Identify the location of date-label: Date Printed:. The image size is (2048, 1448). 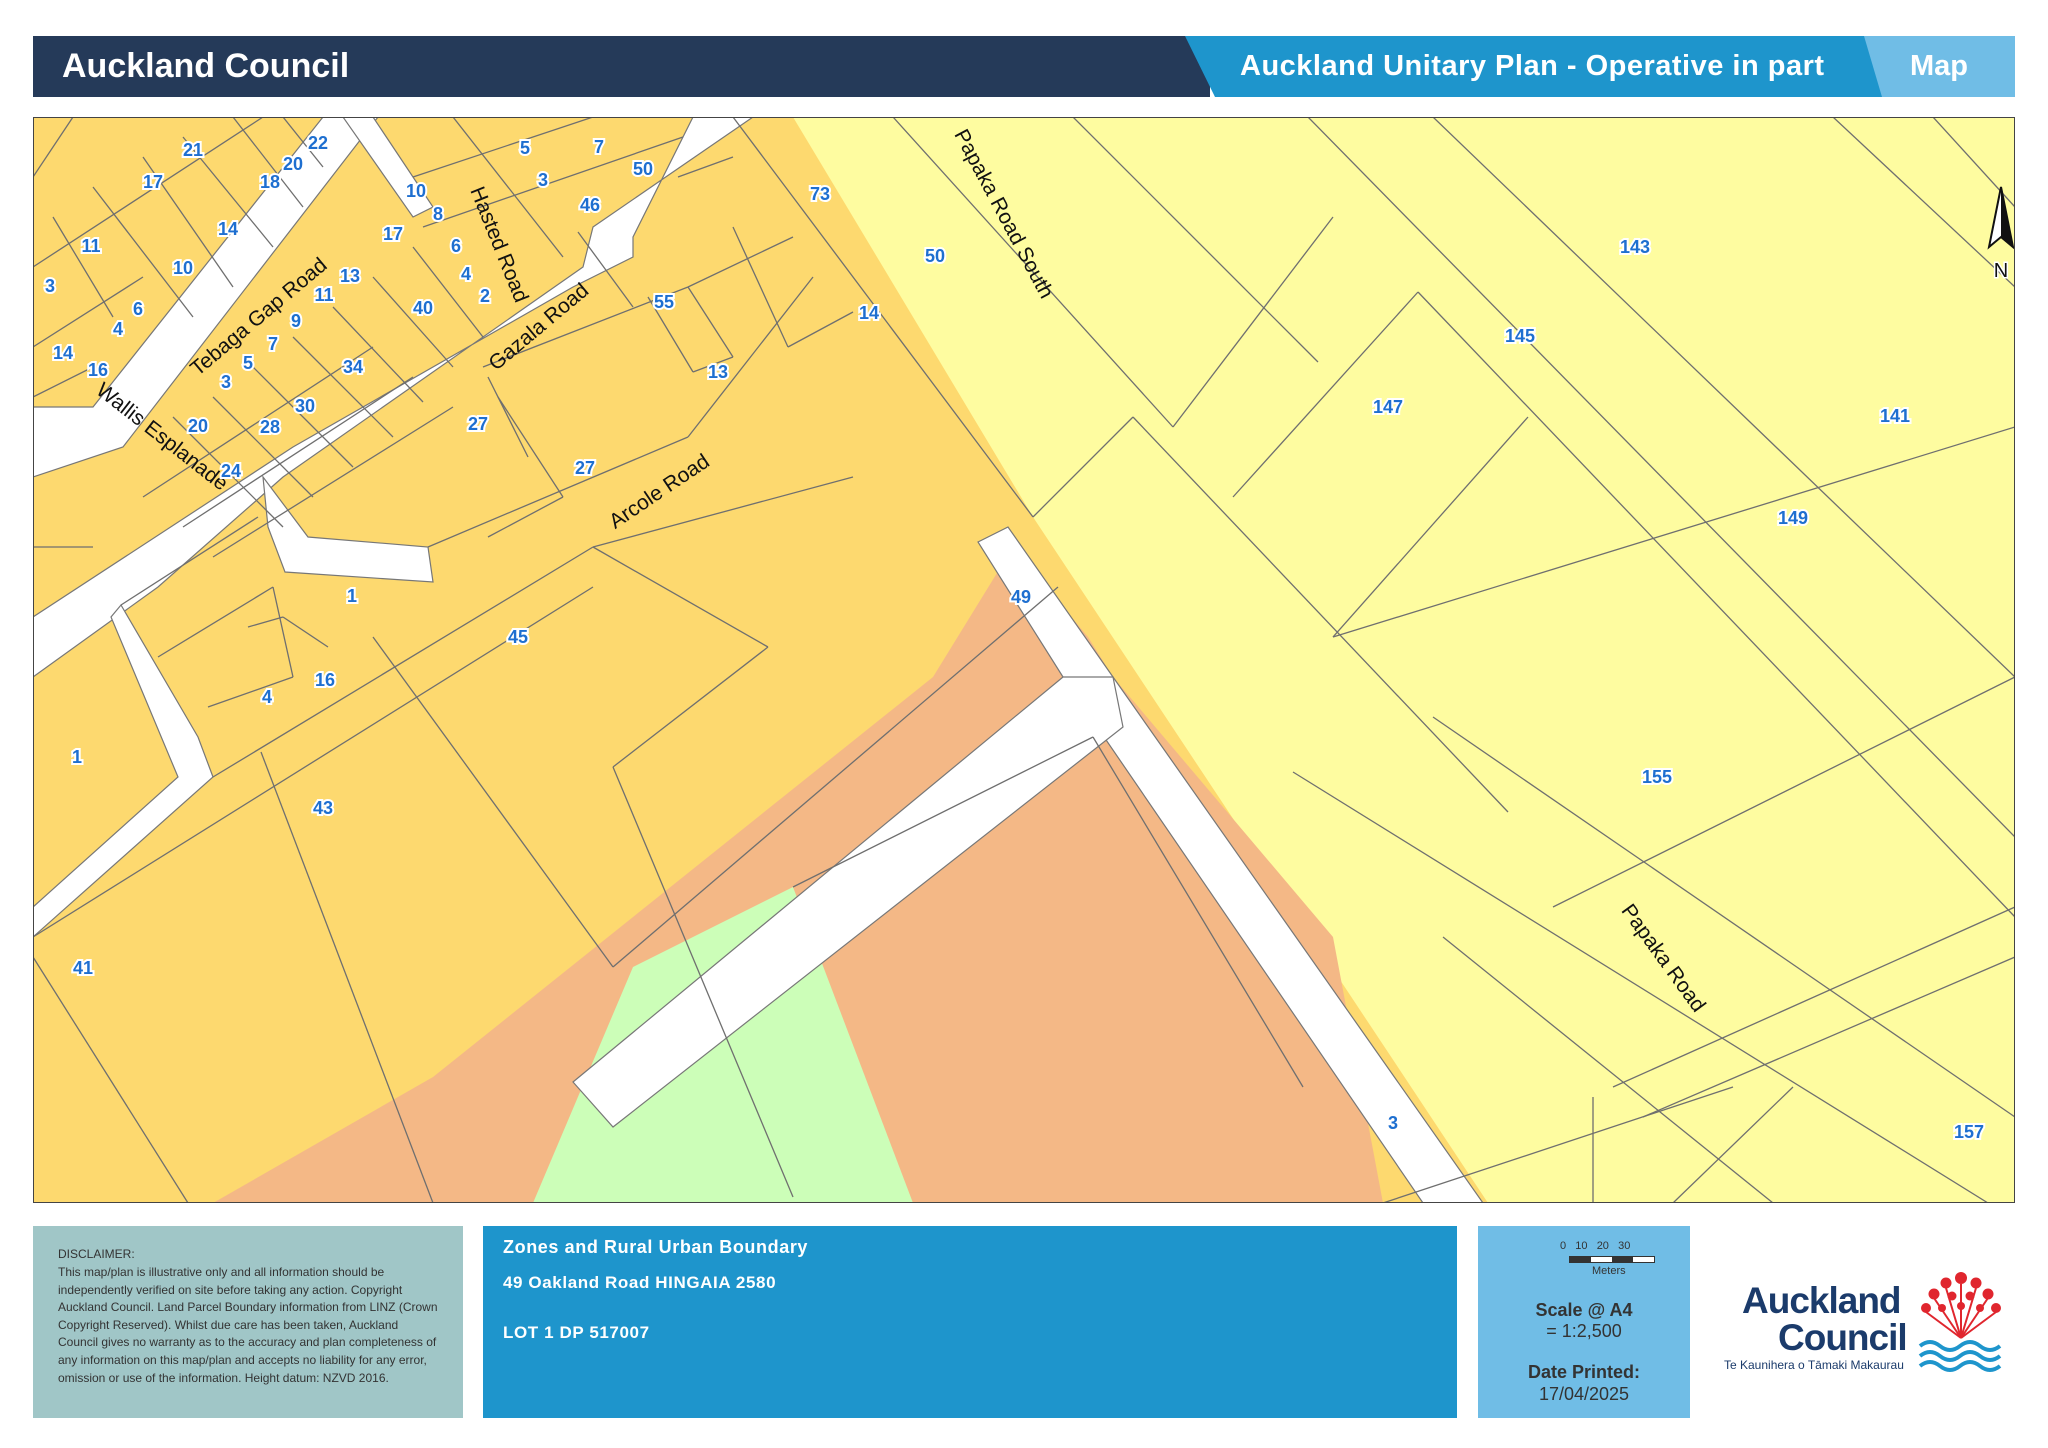
(1584, 1372).